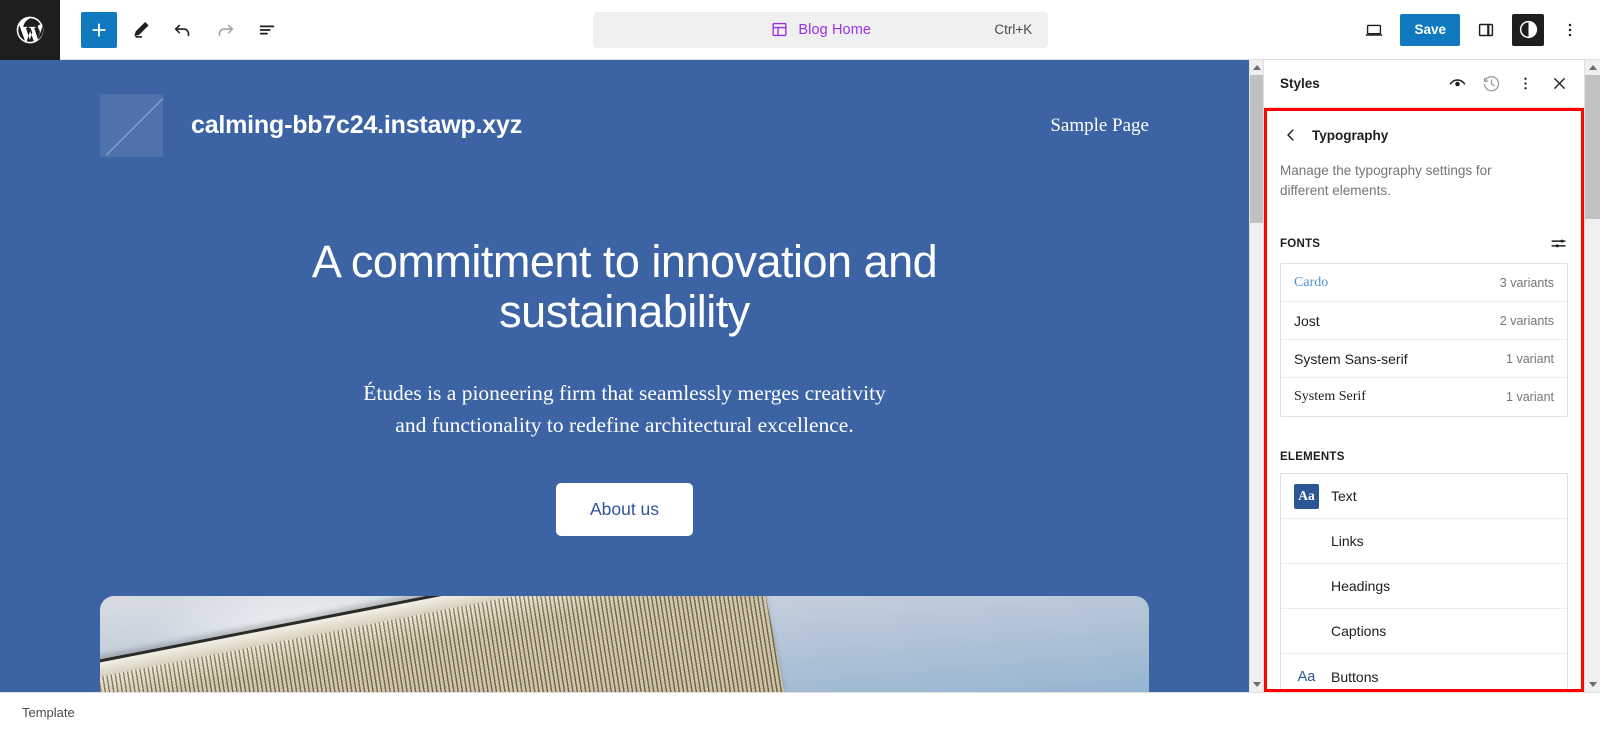 The width and height of the screenshot is (1600, 732). I want to click on style-book-button, so click(1457, 84).